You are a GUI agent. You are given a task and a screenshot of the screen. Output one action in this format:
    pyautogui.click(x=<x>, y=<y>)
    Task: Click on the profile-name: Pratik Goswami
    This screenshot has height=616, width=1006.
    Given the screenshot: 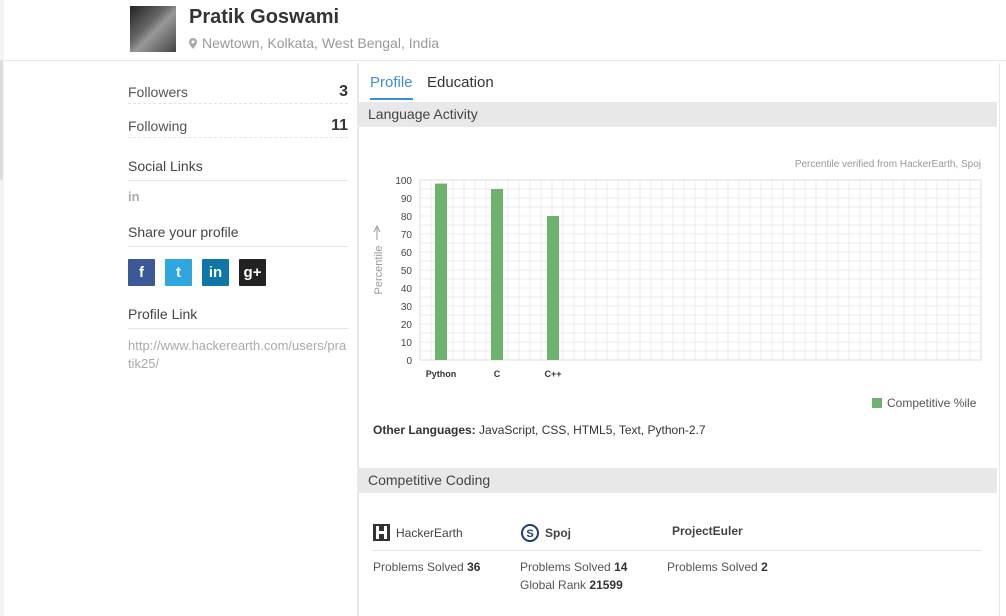 What is the action you would take?
    pyautogui.click(x=264, y=17)
    